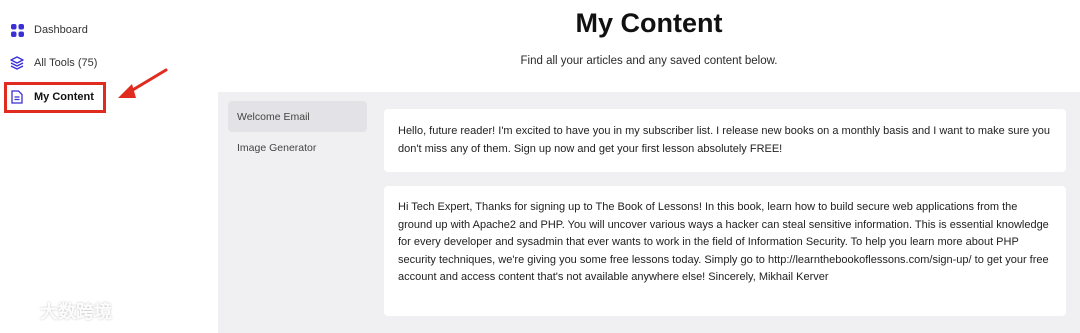 The image size is (1080, 333). I want to click on highlight-box, so click(55, 97).